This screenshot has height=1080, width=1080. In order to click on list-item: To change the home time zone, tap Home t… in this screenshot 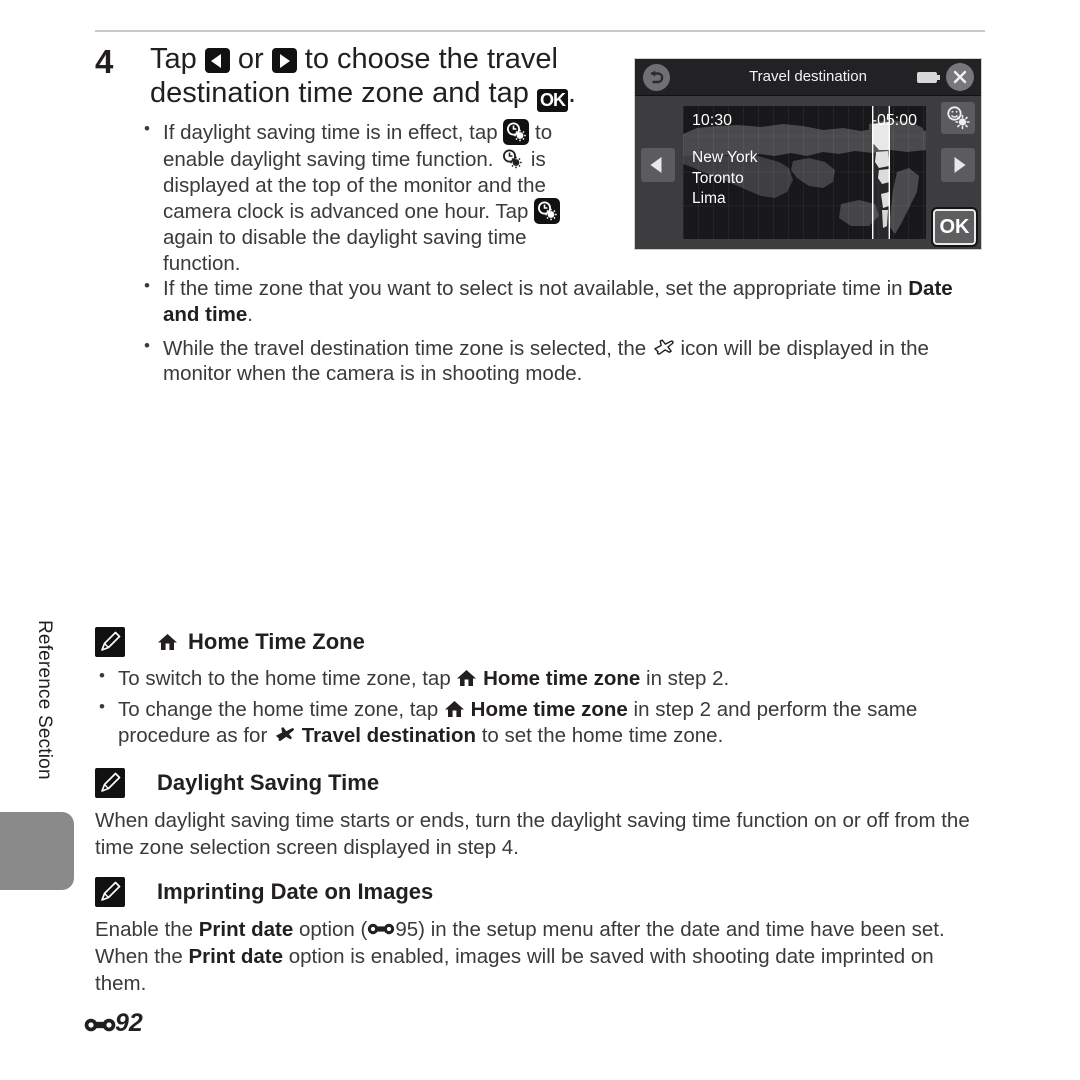, I will do `click(540, 722)`.